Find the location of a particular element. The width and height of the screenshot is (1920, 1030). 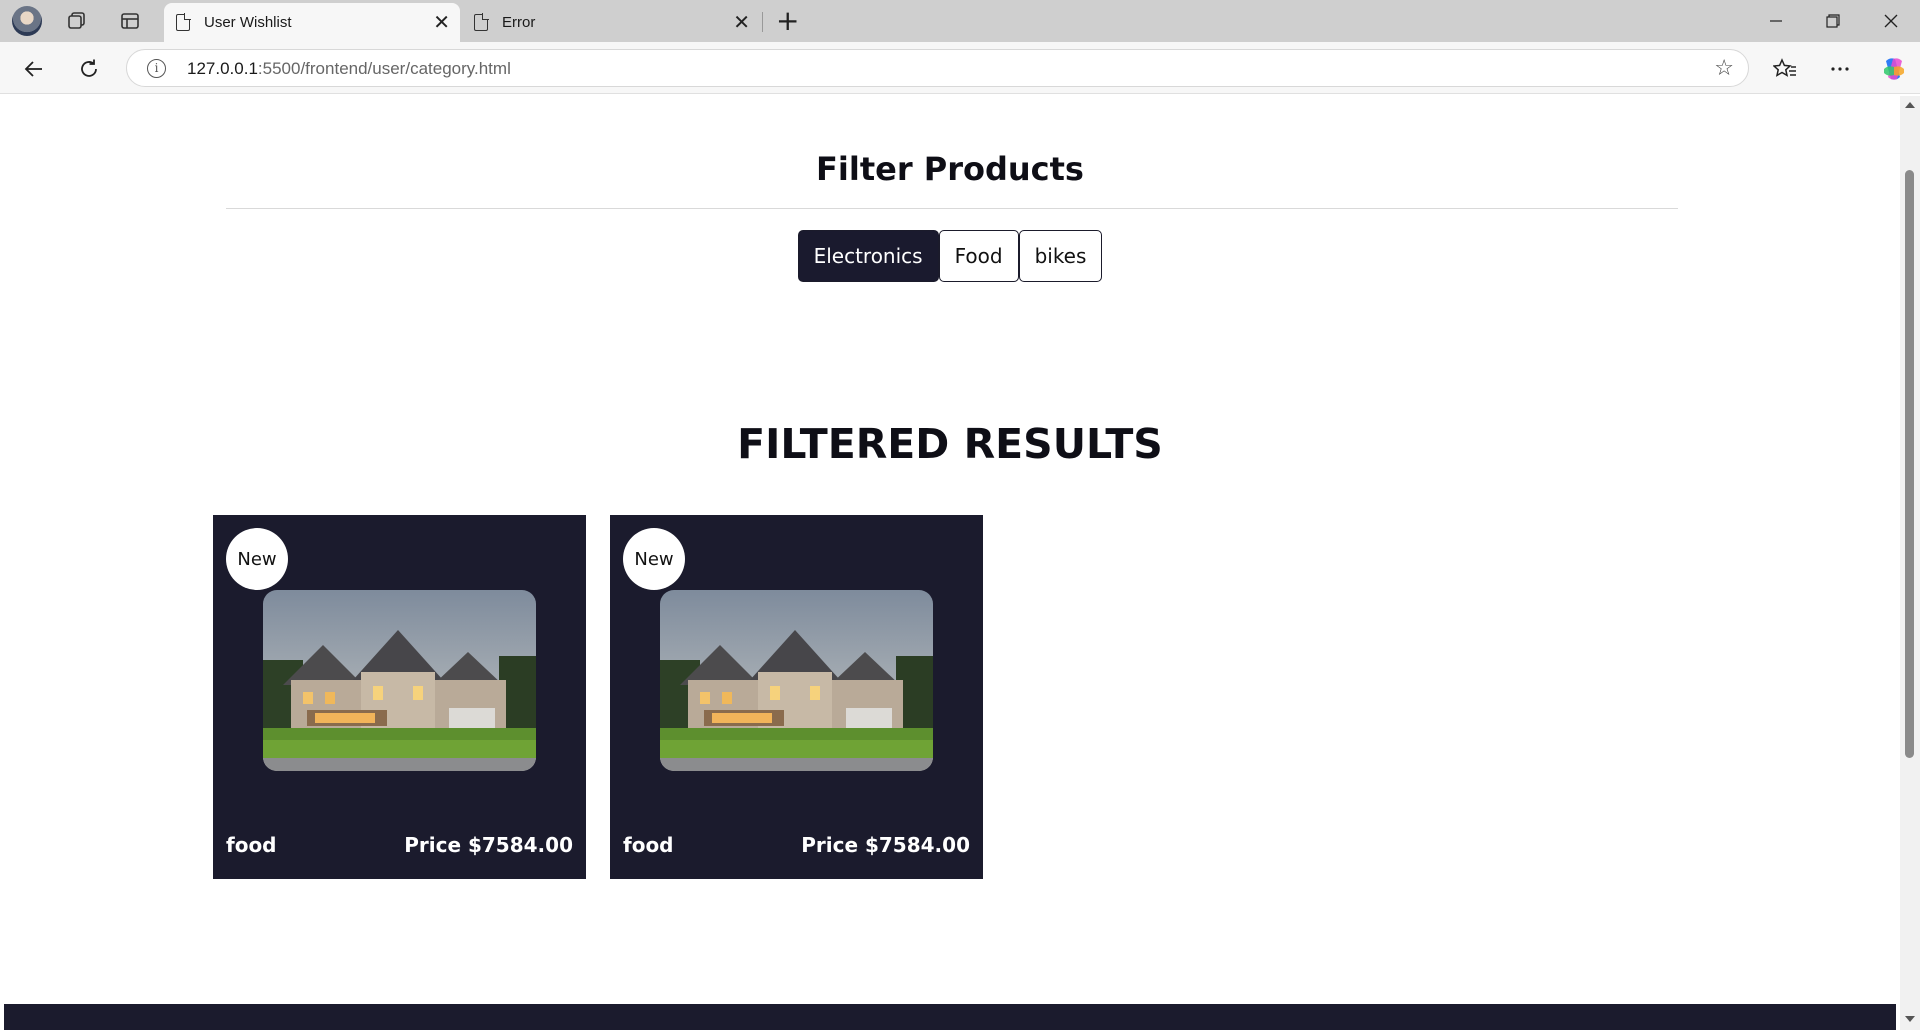

filter-title: Filter Products is located at coordinates (950, 169).